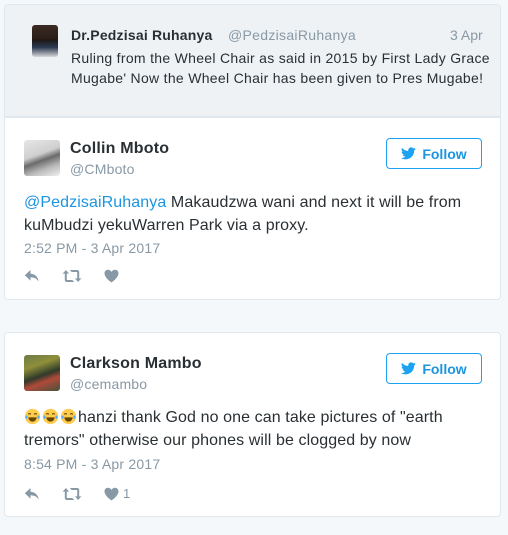 This screenshot has width=508, height=535. Describe the element at coordinates (142, 35) in the screenshot. I see `quoted-author-name: Dr.Pedzisai Ruhanya` at that location.